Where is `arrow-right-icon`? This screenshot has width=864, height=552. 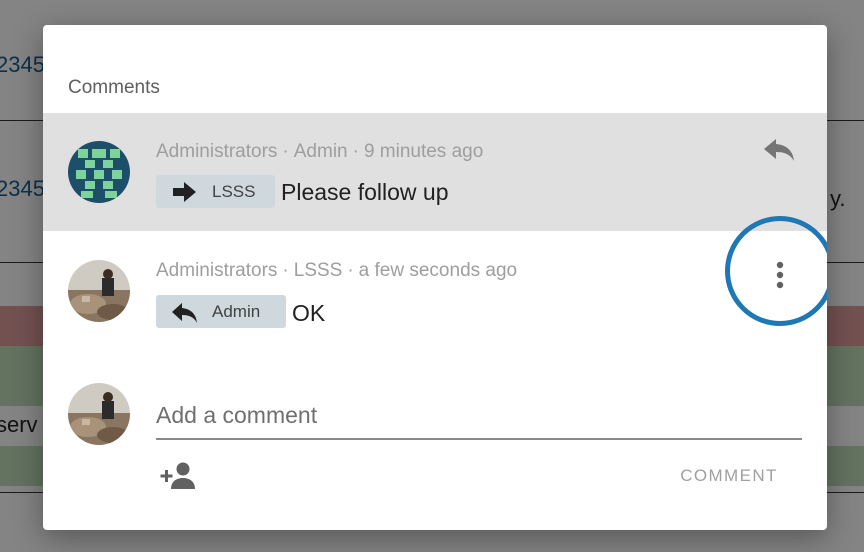 arrow-right-icon is located at coordinates (184, 191).